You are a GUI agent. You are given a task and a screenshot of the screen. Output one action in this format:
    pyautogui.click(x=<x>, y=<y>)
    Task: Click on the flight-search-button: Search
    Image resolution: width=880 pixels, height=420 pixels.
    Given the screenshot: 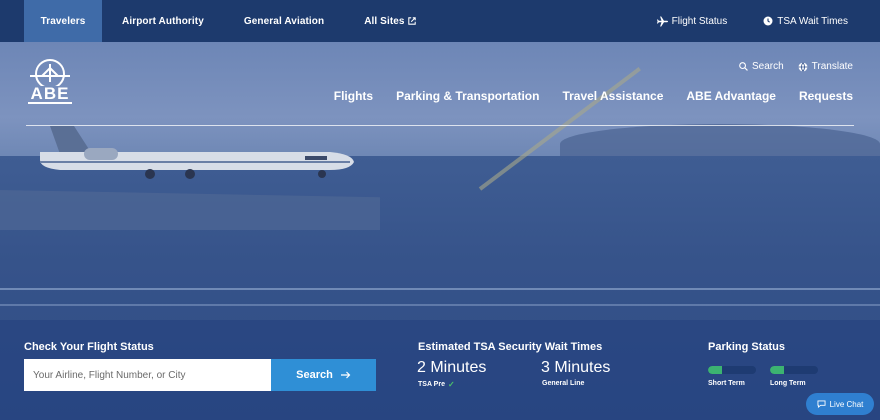 What is the action you would take?
    pyautogui.click(x=323, y=375)
    